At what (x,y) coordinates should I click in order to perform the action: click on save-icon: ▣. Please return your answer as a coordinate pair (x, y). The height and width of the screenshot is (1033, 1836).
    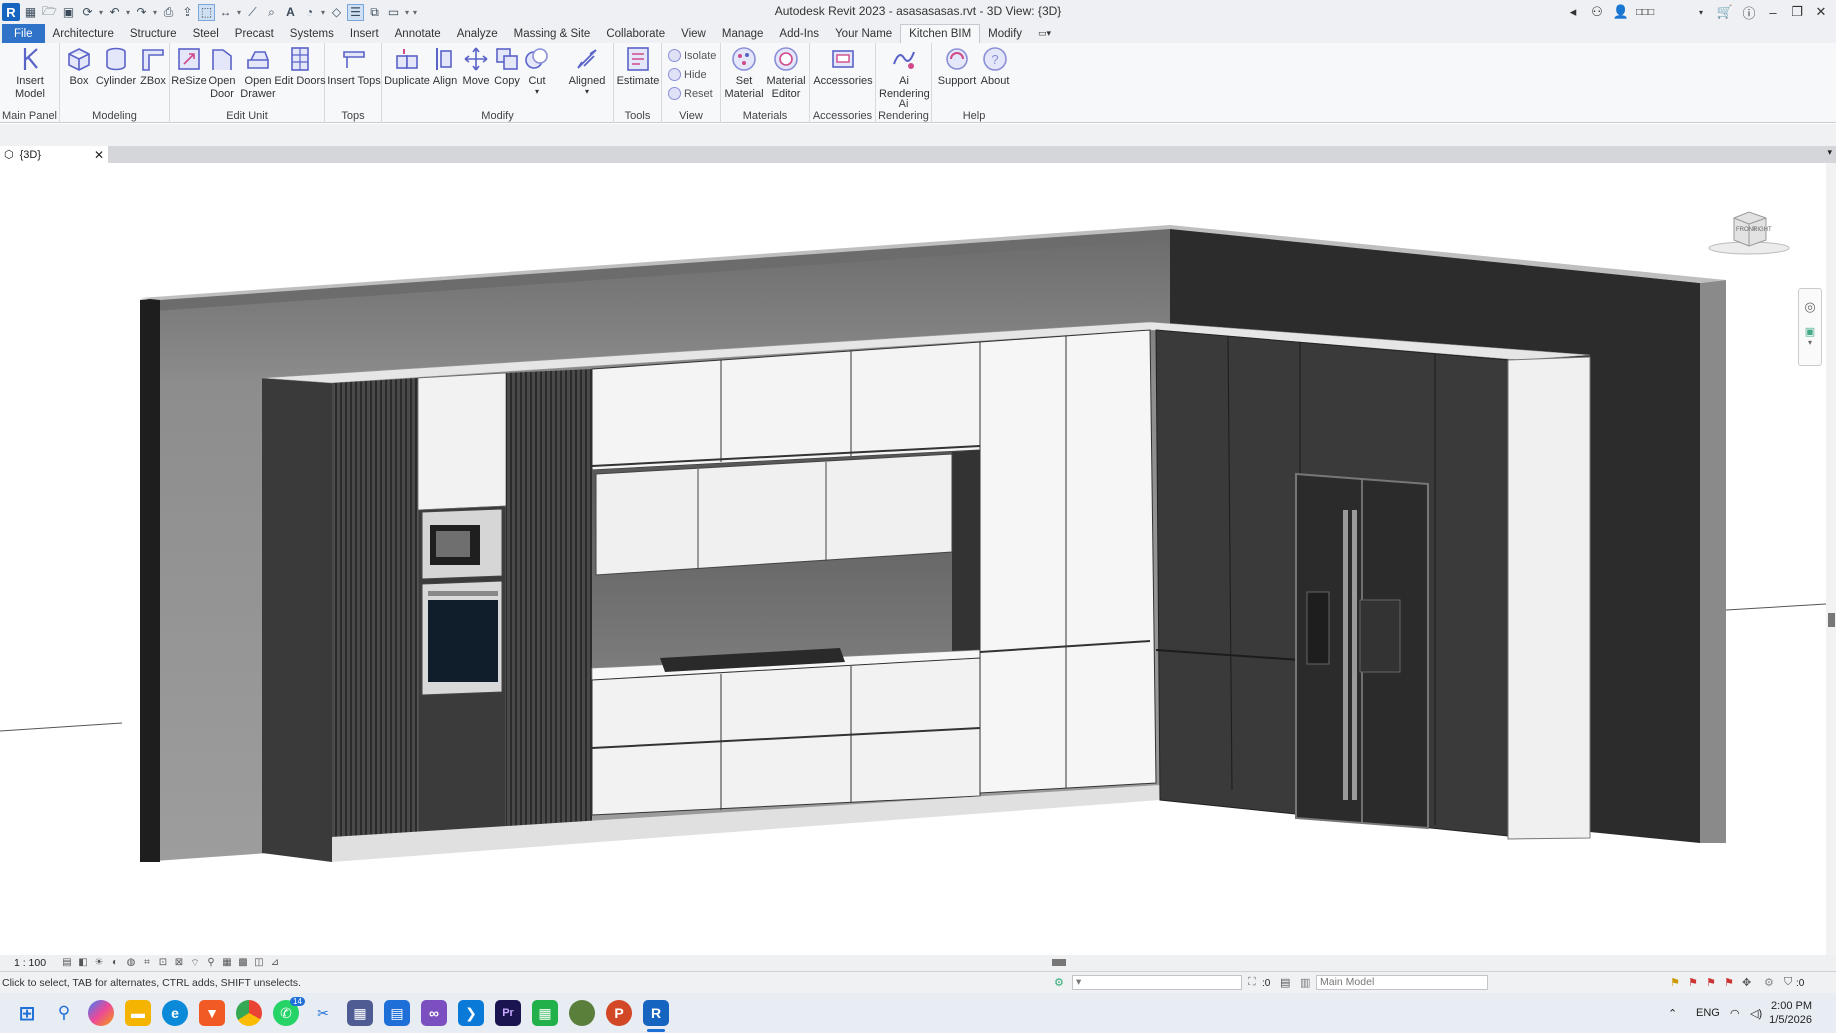
    Looking at the image, I should click on (68, 12).